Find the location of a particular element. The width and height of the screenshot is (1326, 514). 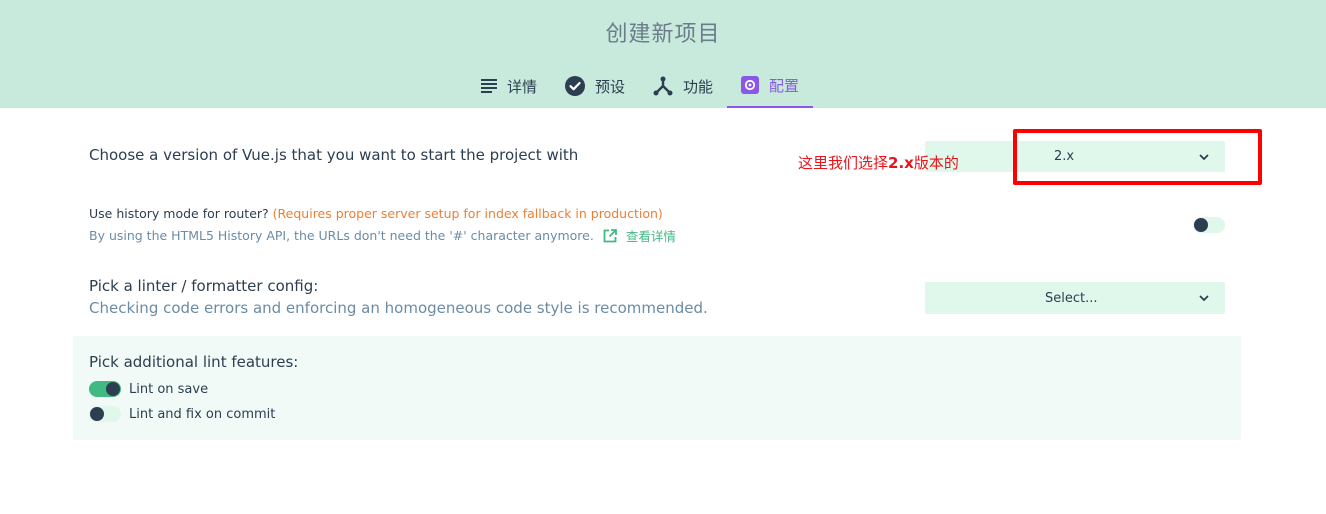

more-info-link: 查看详情 is located at coordinates (639, 235).